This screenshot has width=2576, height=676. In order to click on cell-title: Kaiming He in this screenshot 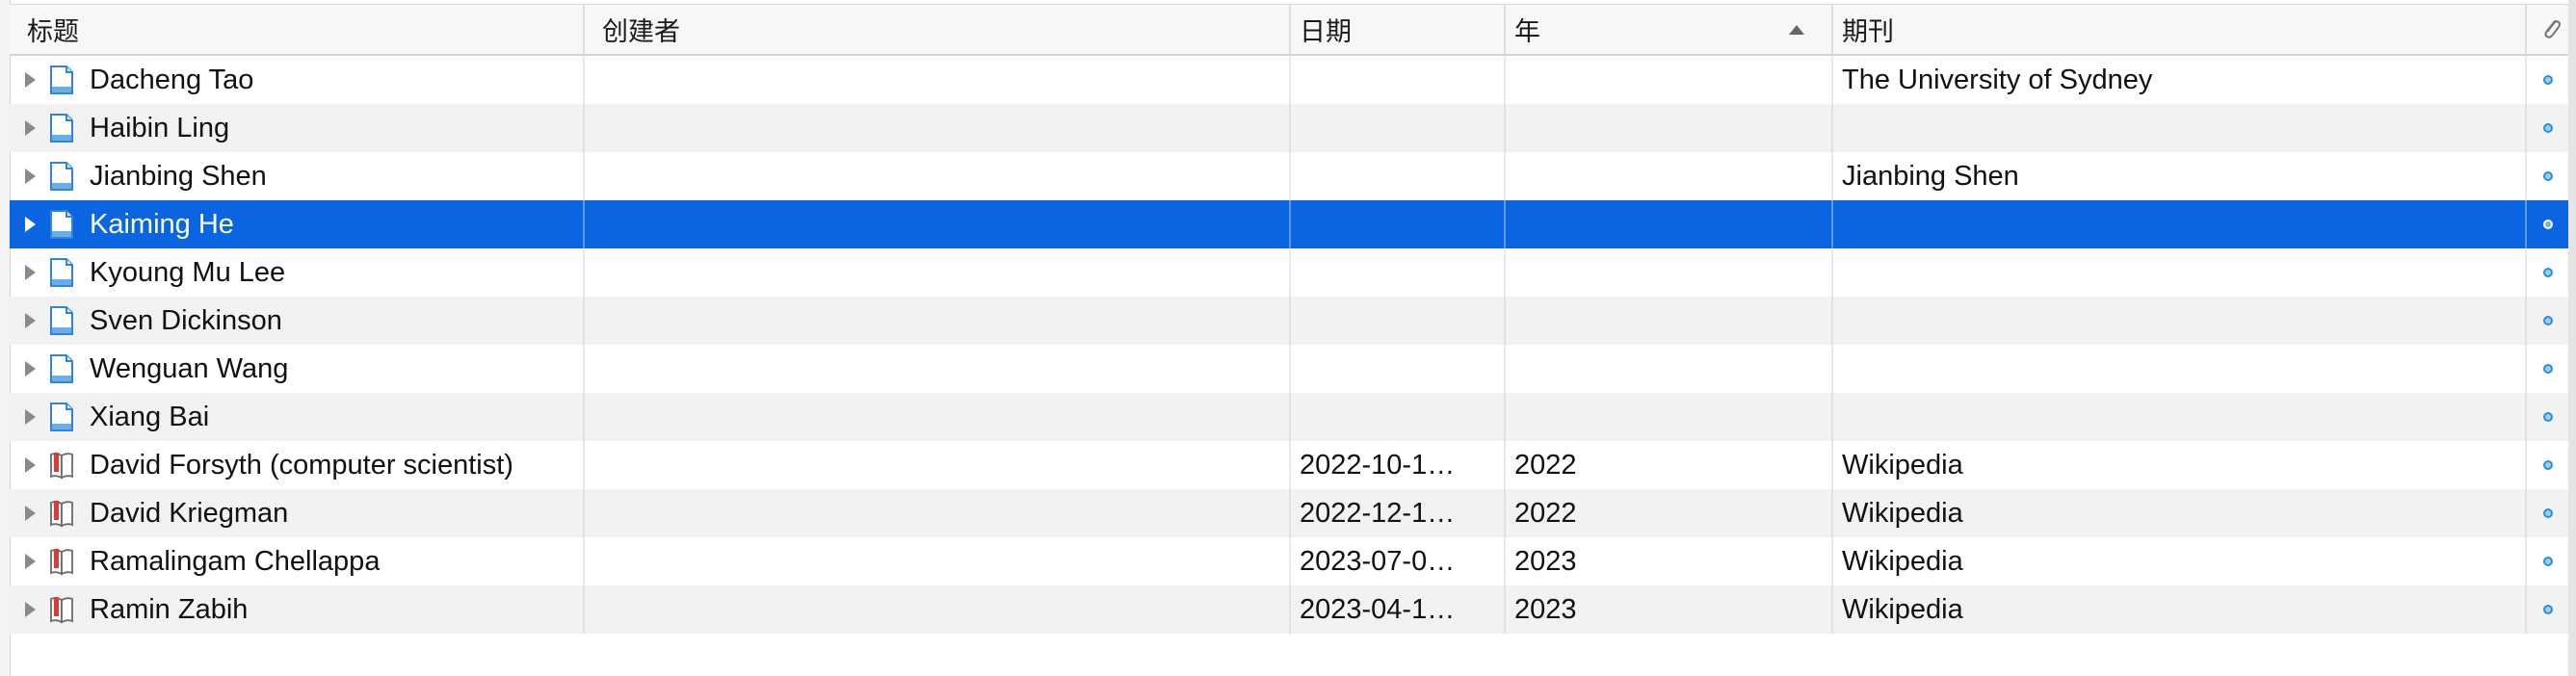, I will do `click(297, 224)`.